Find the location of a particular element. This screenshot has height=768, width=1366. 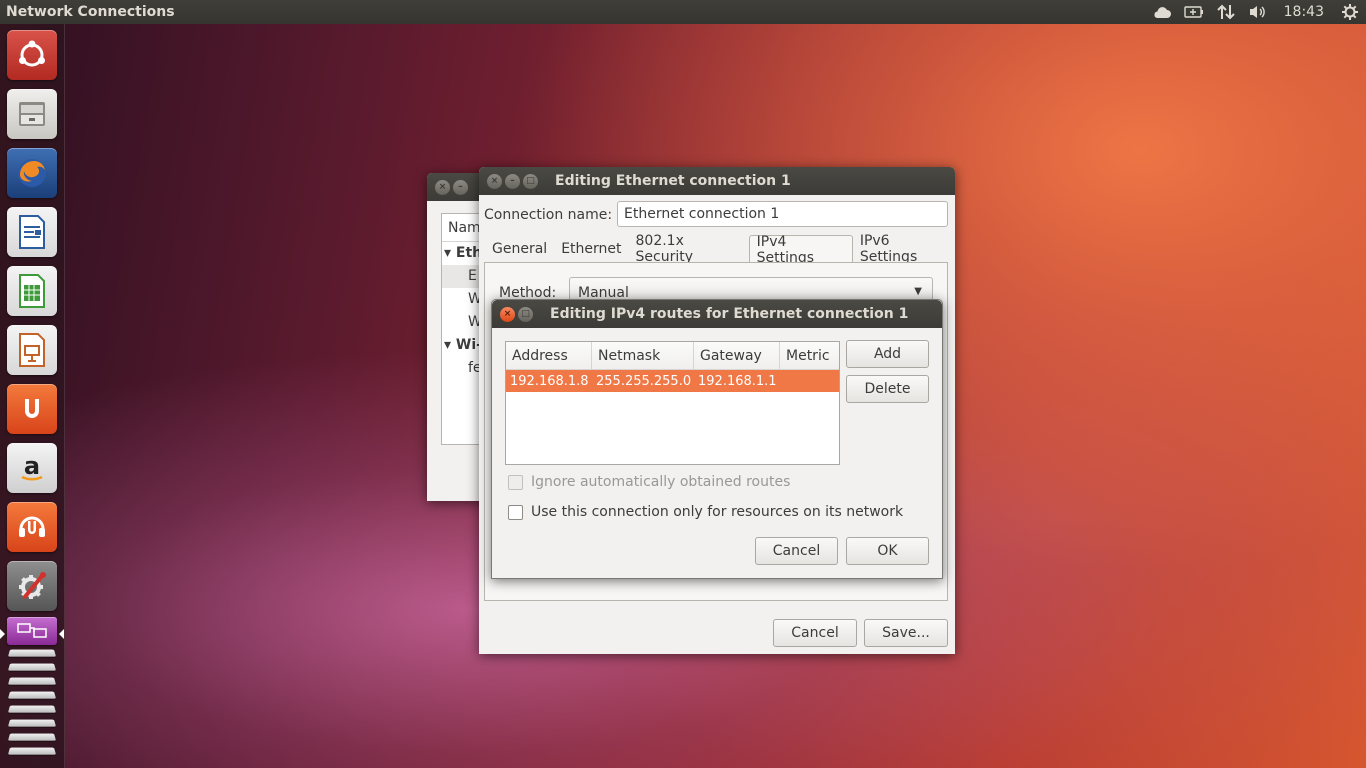

column-netmask: Netmask is located at coordinates (643, 355).